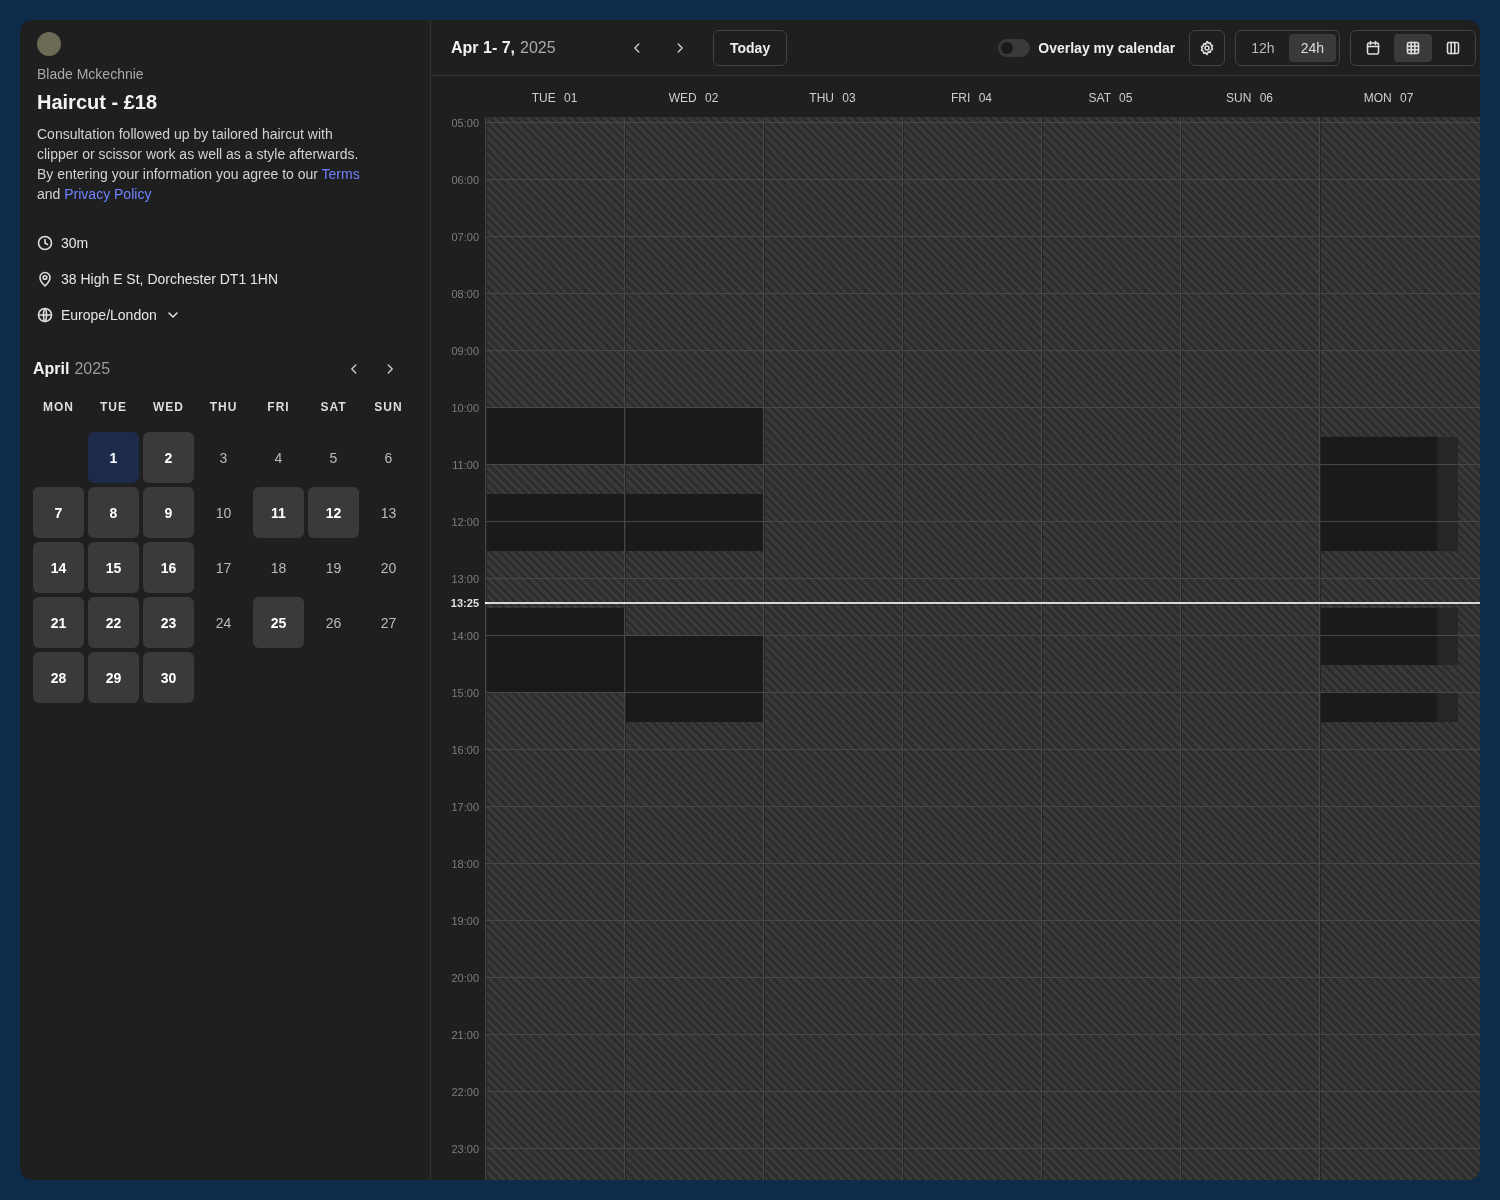 The height and width of the screenshot is (1200, 1500). What do you see at coordinates (465, 465) in the screenshot?
I see `time-label: 11:00` at bounding box center [465, 465].